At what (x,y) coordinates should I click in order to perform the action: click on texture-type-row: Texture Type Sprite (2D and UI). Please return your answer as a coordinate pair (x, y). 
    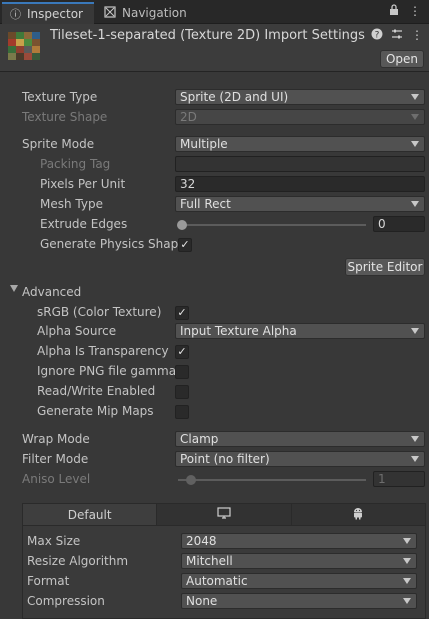
    Looking at the image, I should click on (214, 98).